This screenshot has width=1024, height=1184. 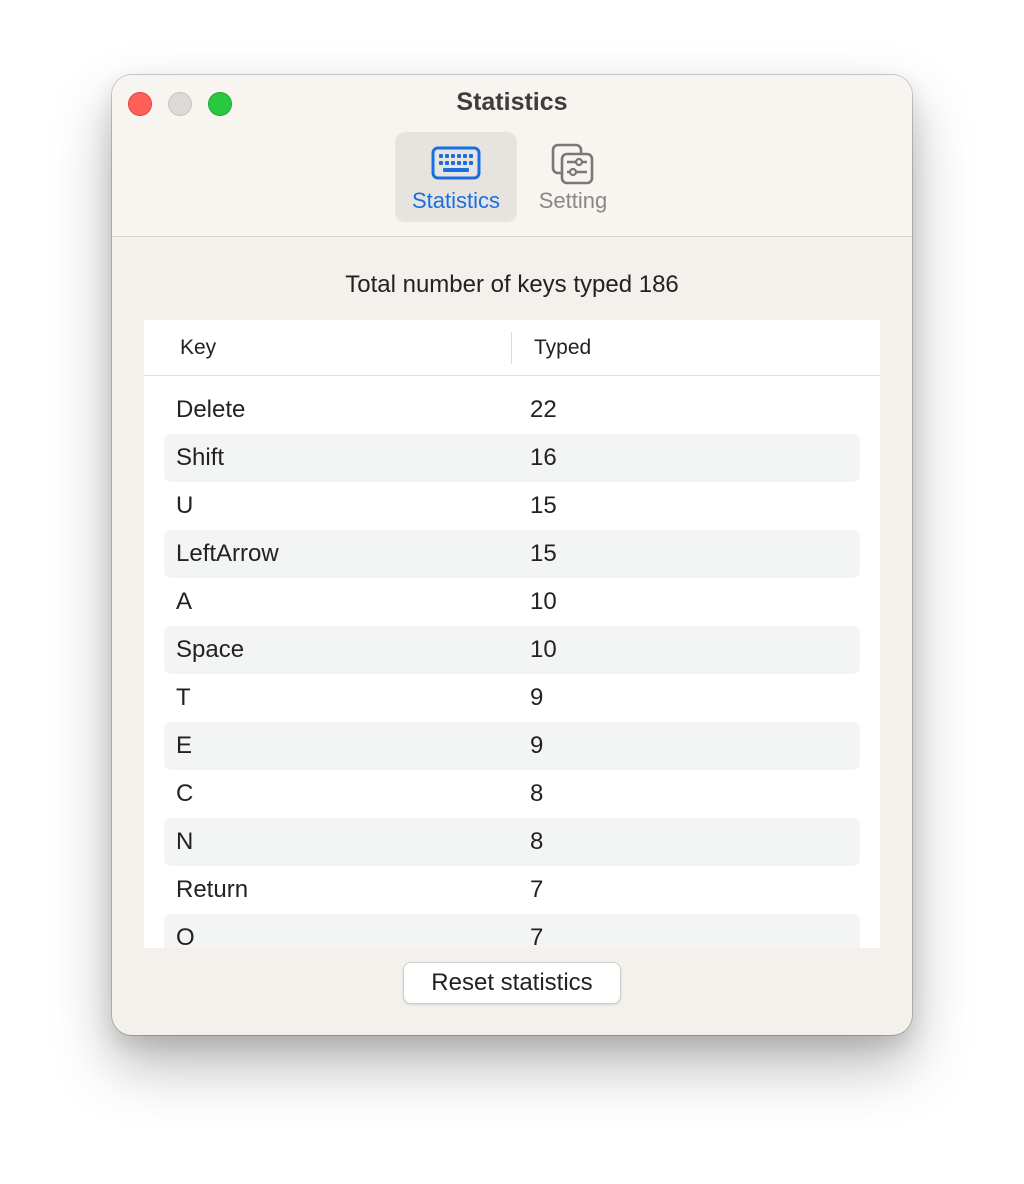 What do you see at coordinates (512, 890) in the screenshot?
I see `table-row: Return 7` at bounding box center [512, 890].